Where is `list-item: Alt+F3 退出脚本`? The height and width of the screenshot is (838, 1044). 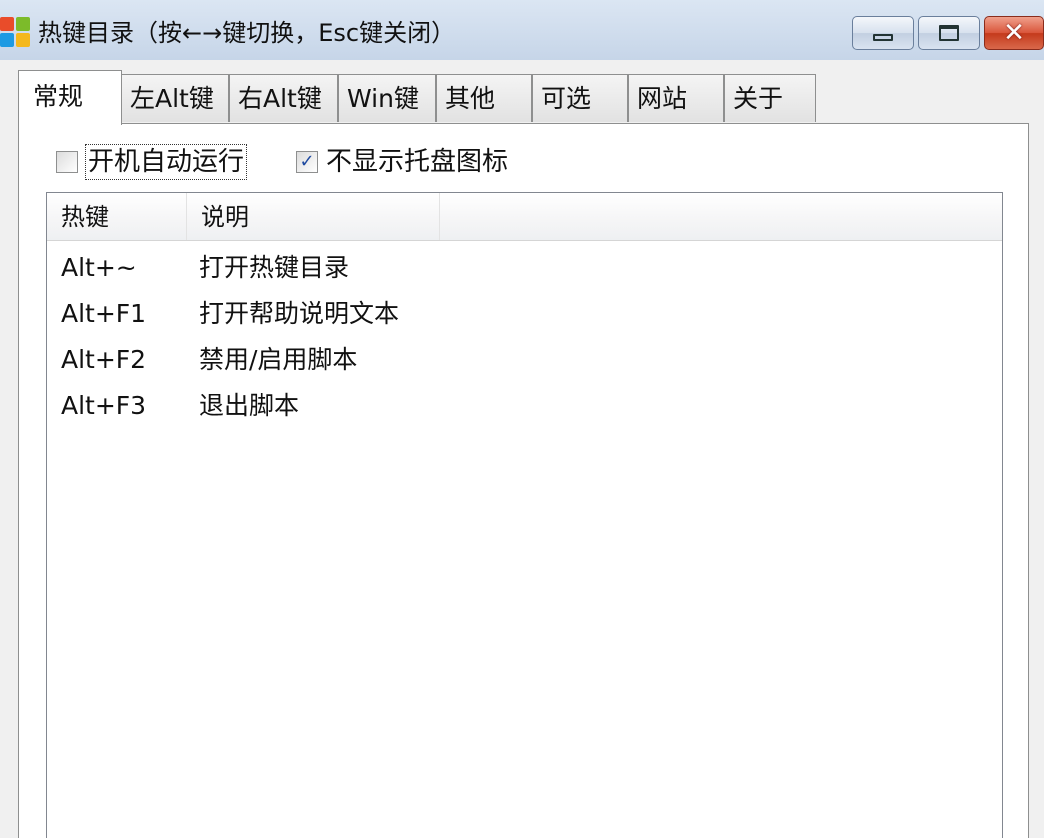
list-item: Alt+F3 退出脚本 is located at coordinates (524, 406).